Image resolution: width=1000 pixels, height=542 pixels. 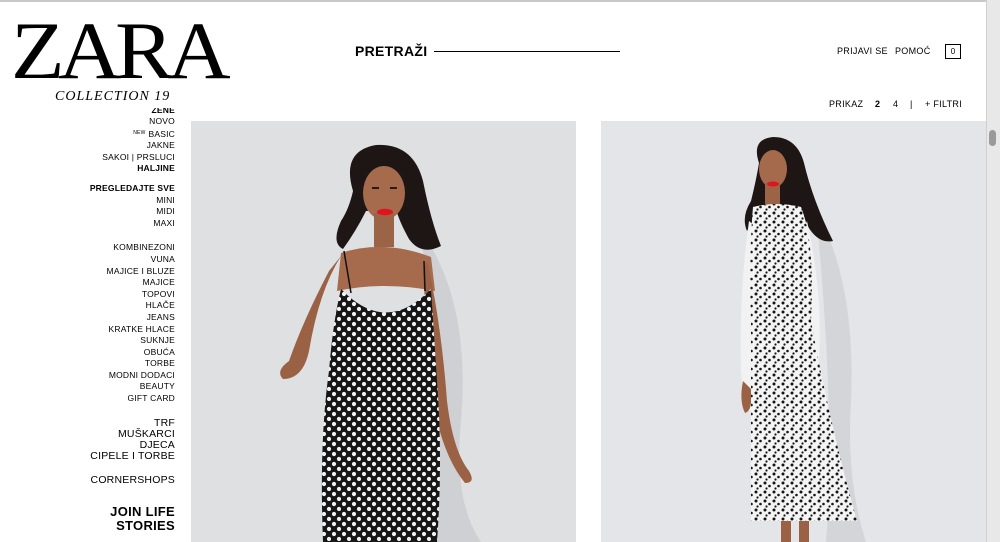 I want to click on sidebar-item-kratke-hlace: KRATKE HLACE, so click(x=117, y=330).